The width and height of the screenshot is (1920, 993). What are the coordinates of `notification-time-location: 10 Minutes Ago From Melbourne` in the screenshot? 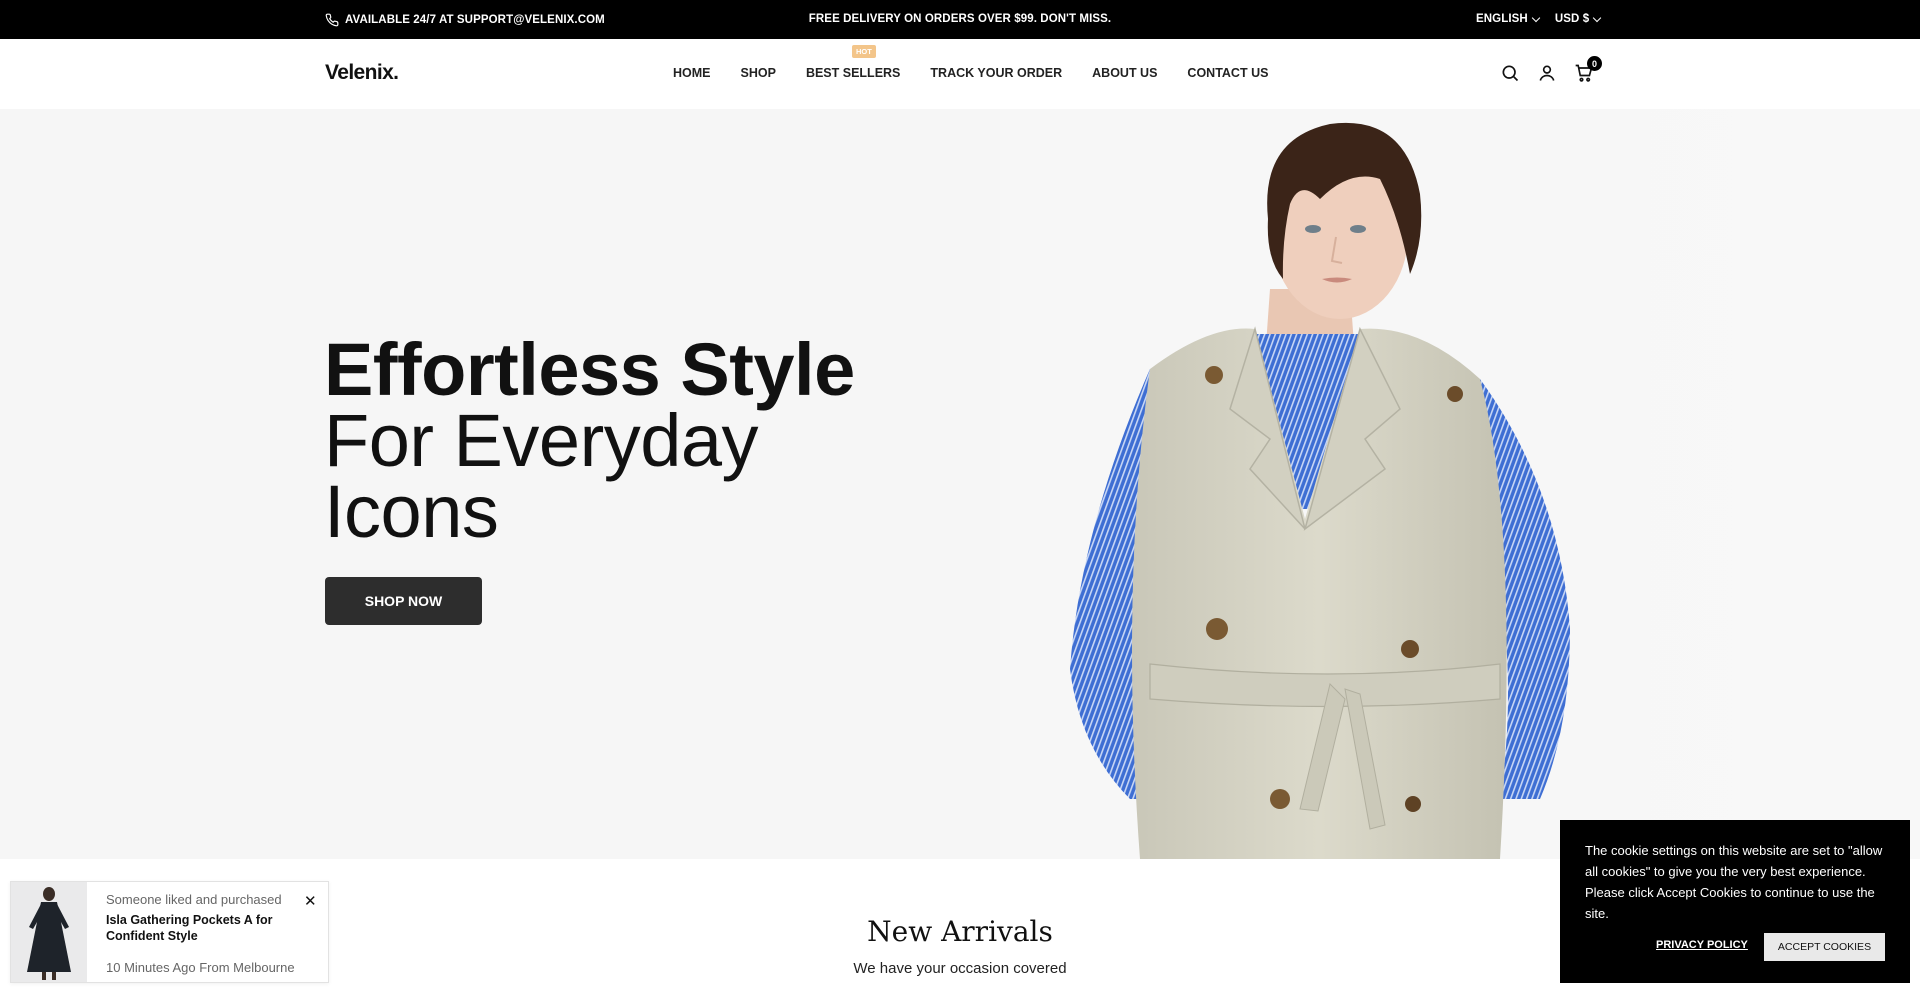 It's located at (200, 967).